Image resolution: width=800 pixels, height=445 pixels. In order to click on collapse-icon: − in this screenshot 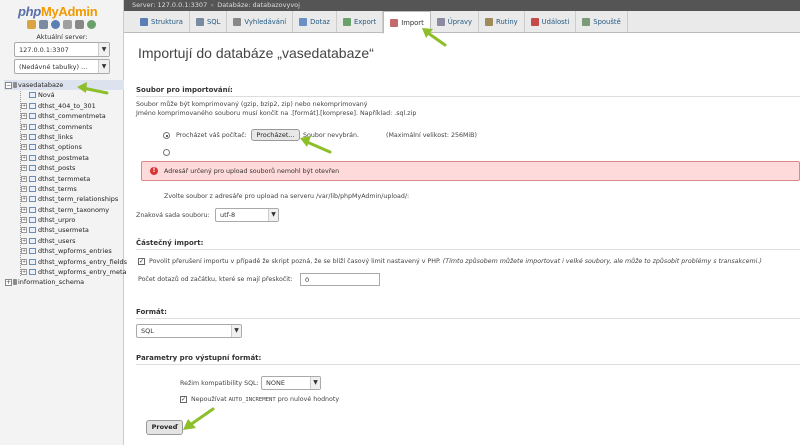, I will do `click(8, 85)`.